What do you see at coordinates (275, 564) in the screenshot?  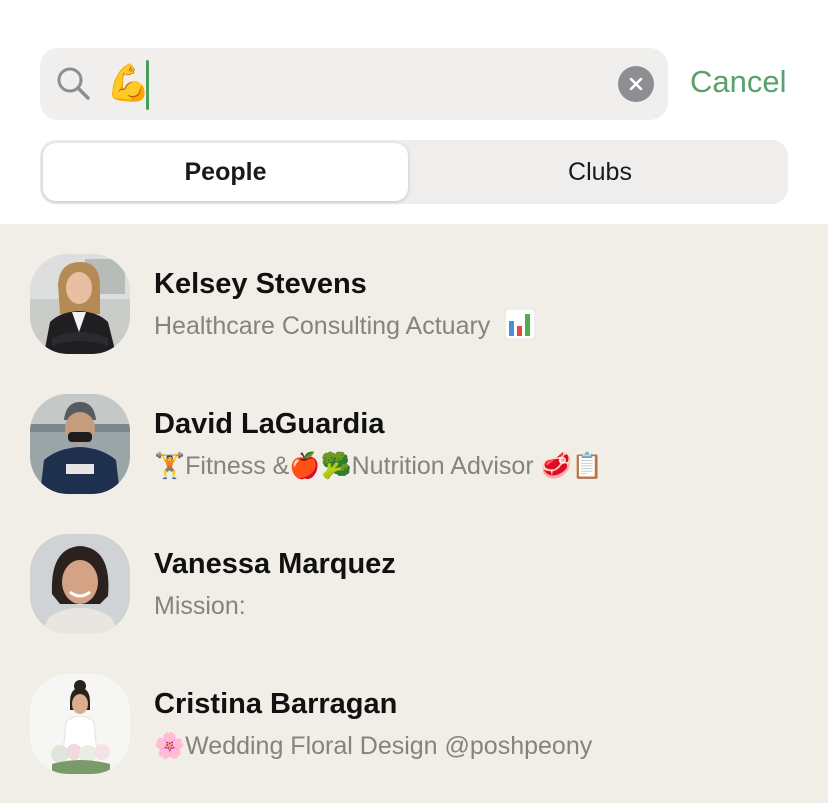 I see `person-name: Vanessa Marquez` at bounding box center [275, 564].